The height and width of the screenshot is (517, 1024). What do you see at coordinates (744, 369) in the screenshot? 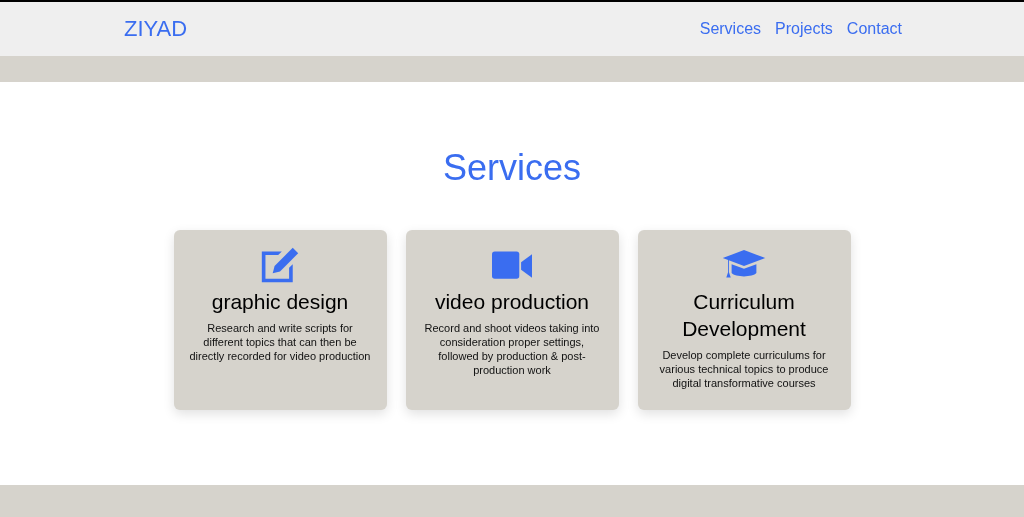
I see `card-description: Develop complete curriculums for various technical topics to produce digital transformative courses` at bounding box center [744, 369].